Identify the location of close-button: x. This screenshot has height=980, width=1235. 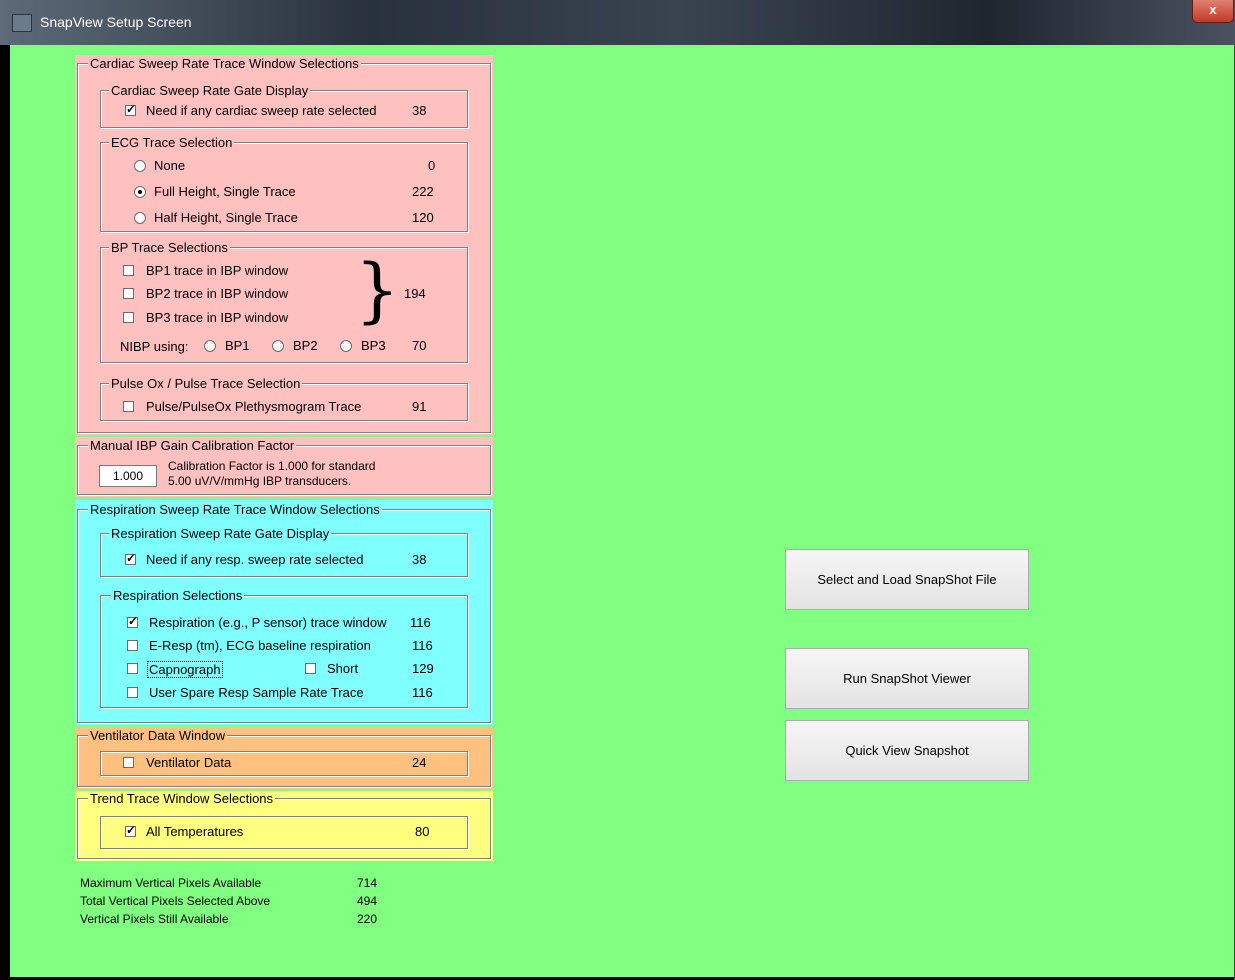
(1213, 11).